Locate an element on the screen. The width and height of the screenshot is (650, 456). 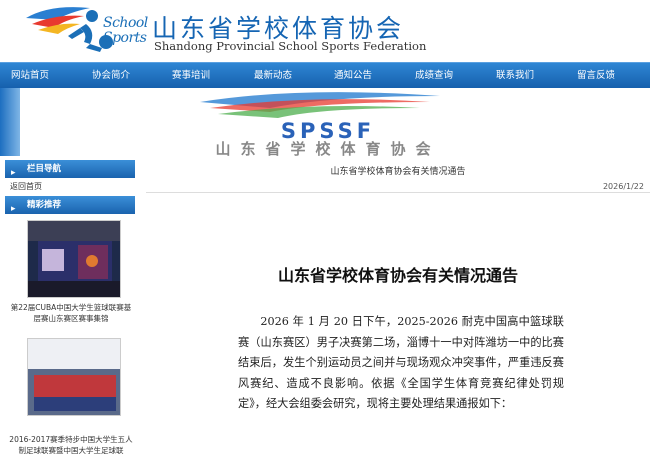
nav-events-training: 赛事培训 is located at coordinates (191, 76).